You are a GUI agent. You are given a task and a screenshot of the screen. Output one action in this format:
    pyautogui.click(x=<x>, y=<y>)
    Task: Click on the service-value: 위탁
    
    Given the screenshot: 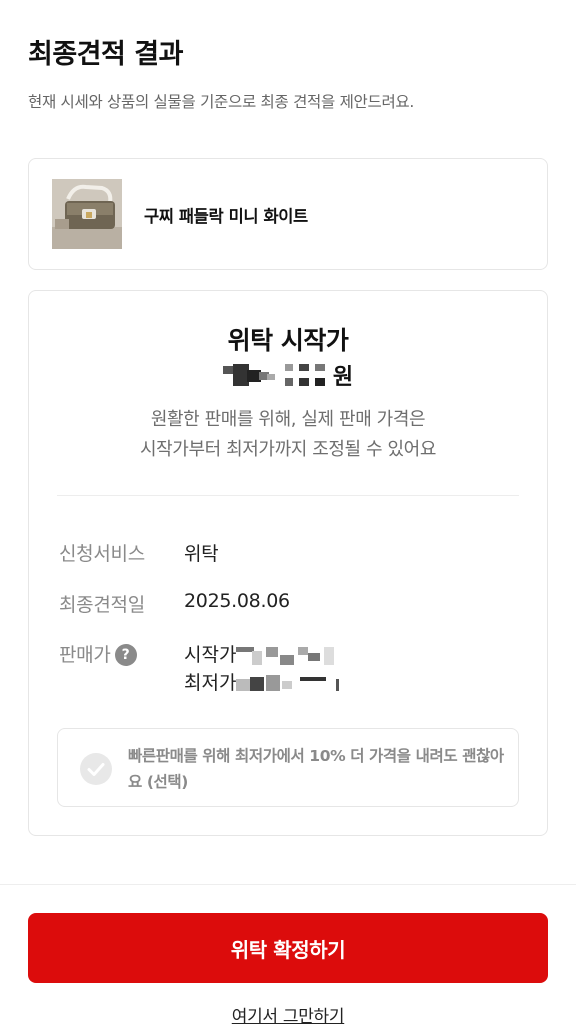 What is the action you would take?
    pyautogui.click(x=201, y=554)
    